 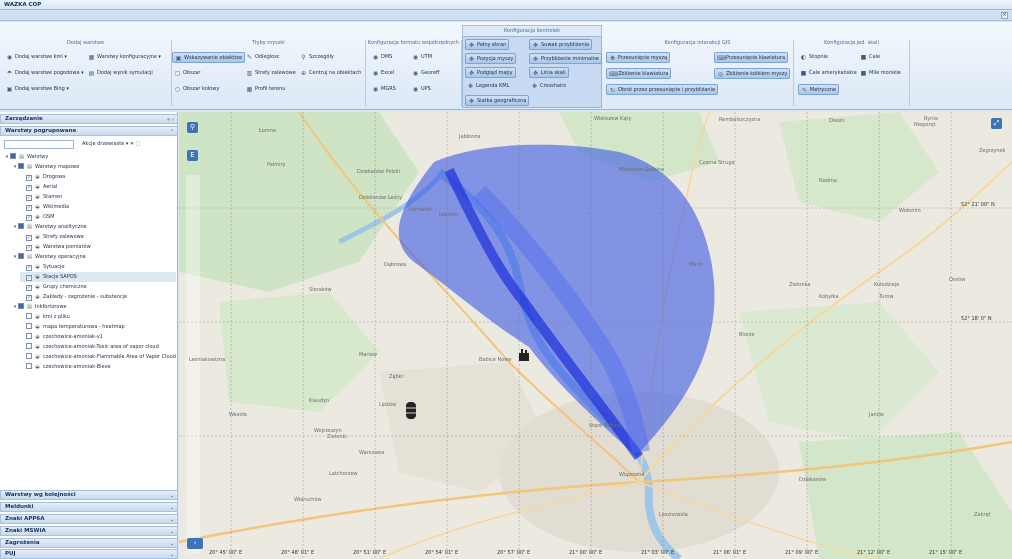 I want to click on tree-node: ◒ czechowice-amoniak-Bleve, so click(x=98, y=367).